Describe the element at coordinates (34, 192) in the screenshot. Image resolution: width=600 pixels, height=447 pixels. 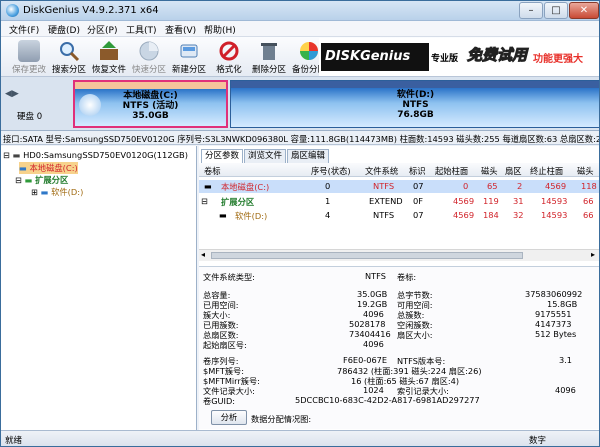
I see `expand-icon: ⊞` at that location.